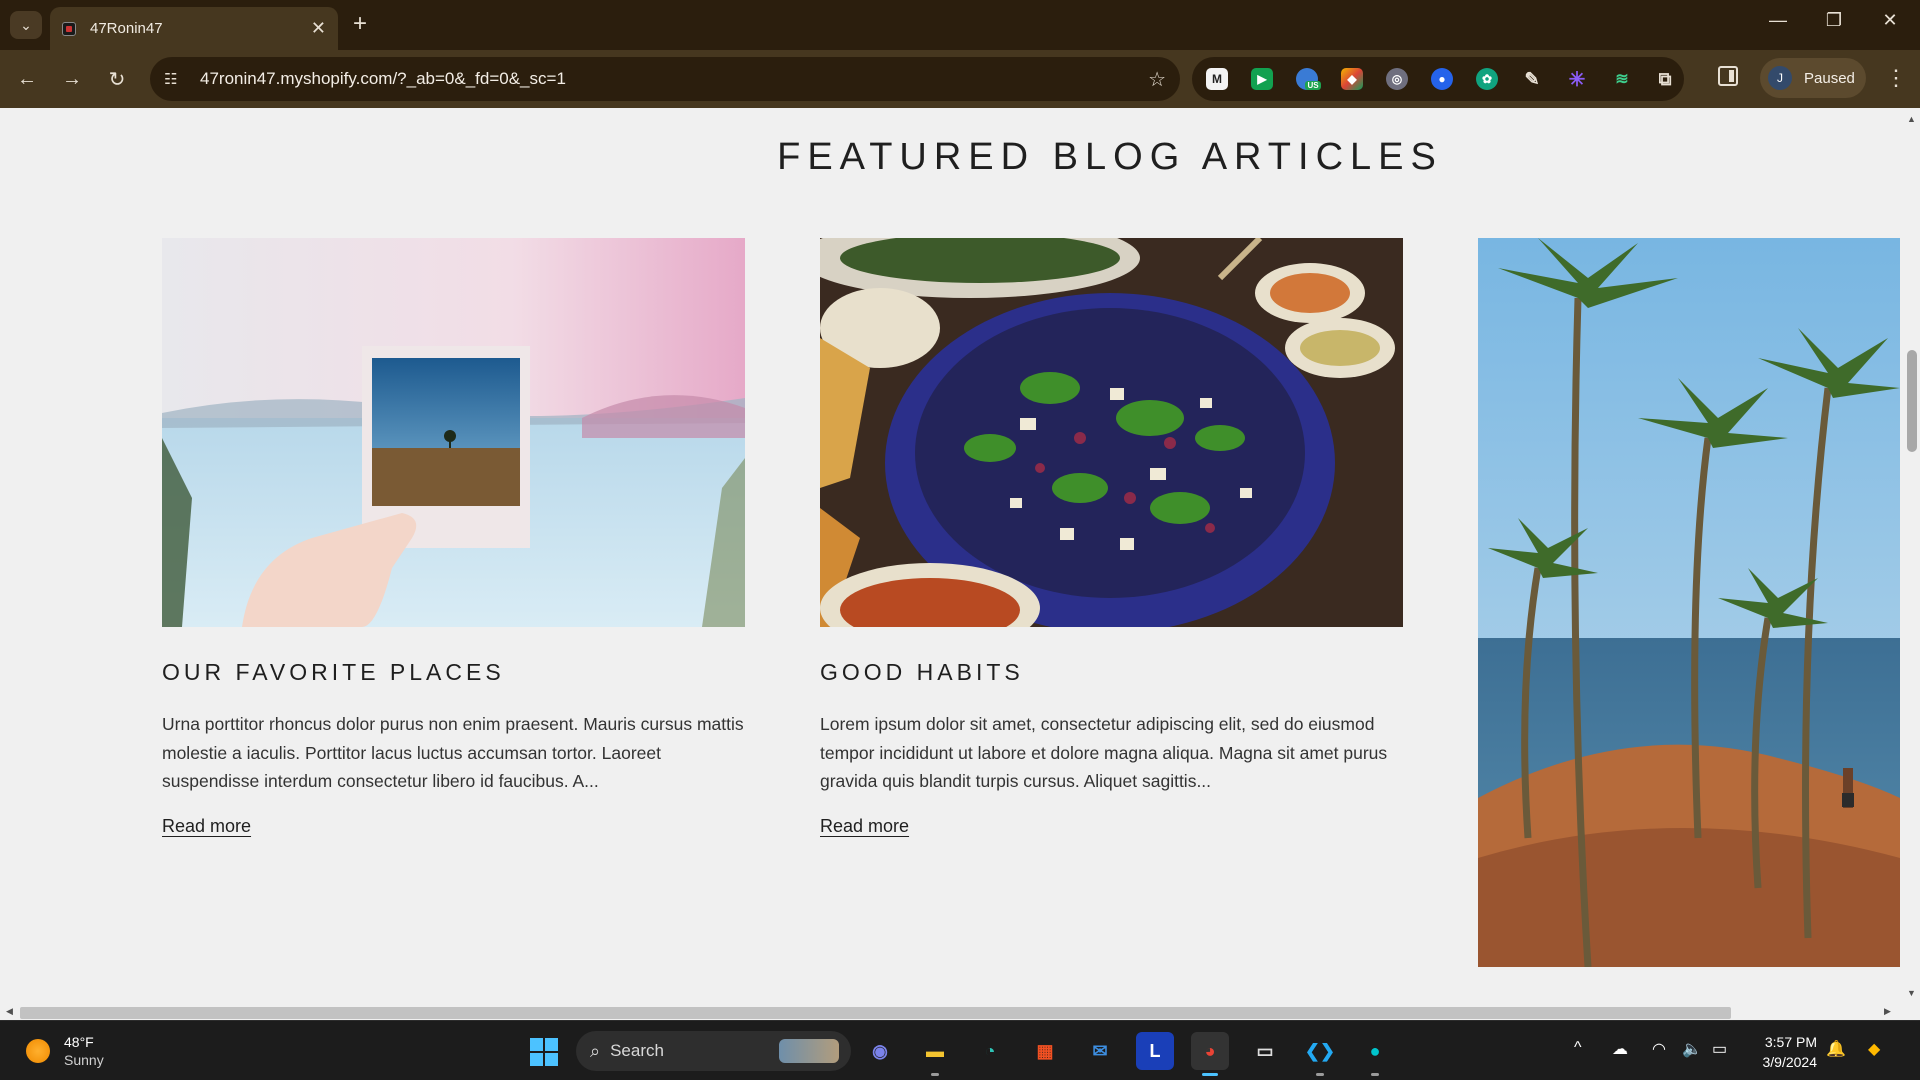  I want to click on terminal-icon: ▭, so click(1265, 1051).